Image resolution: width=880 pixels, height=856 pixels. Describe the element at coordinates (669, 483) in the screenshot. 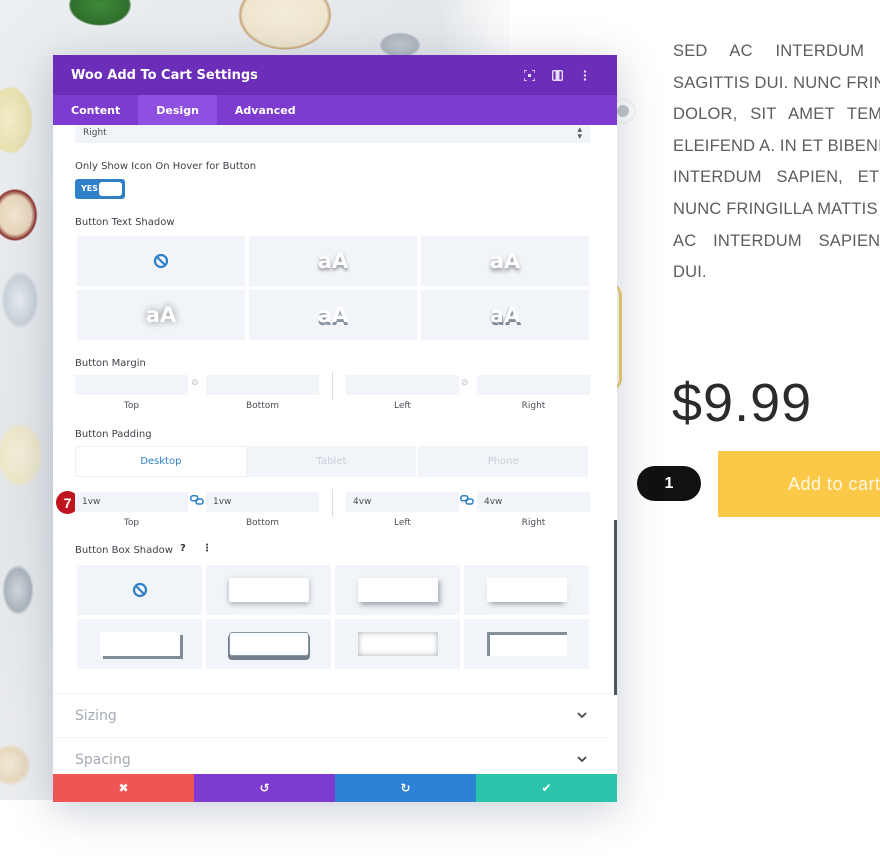

I see `quantity-input: 1` at that location.